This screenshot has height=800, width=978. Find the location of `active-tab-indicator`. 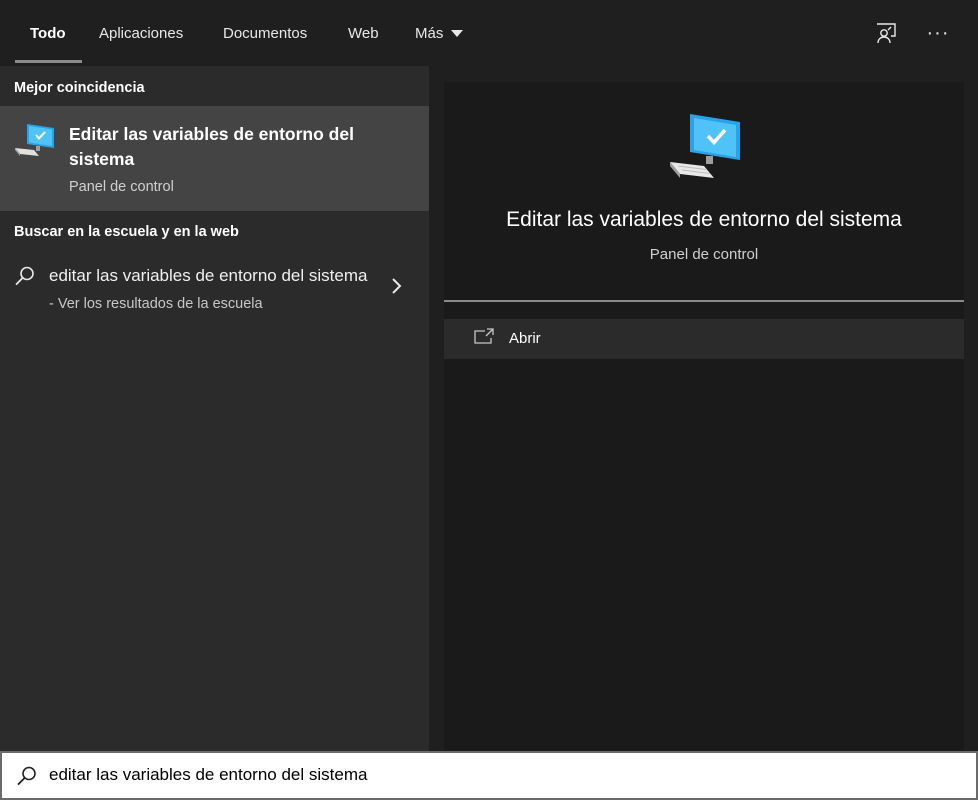

active-tab-indicator is located at coordinates (48, 61).